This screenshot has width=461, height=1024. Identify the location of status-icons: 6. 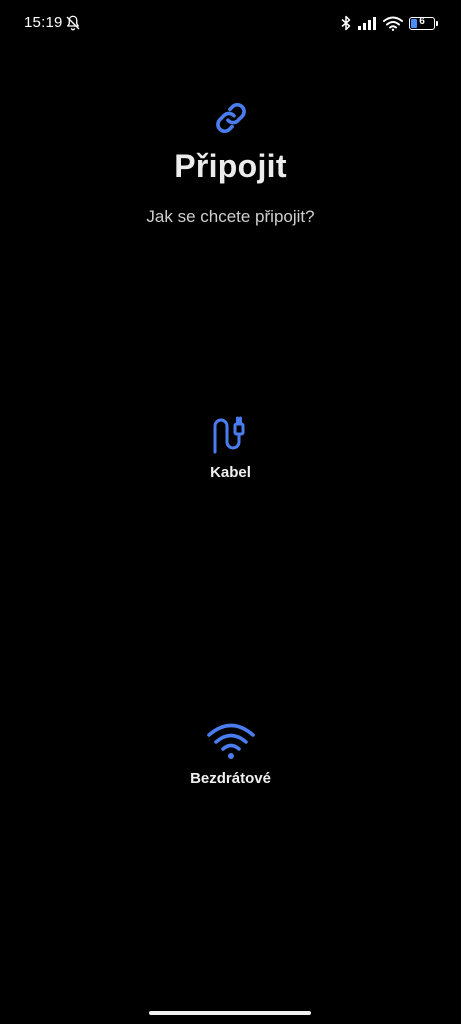
(389, 23).